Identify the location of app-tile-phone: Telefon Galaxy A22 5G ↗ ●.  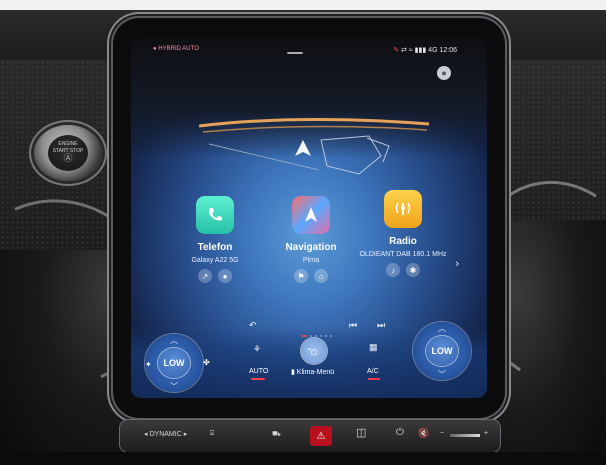
(215, 239).